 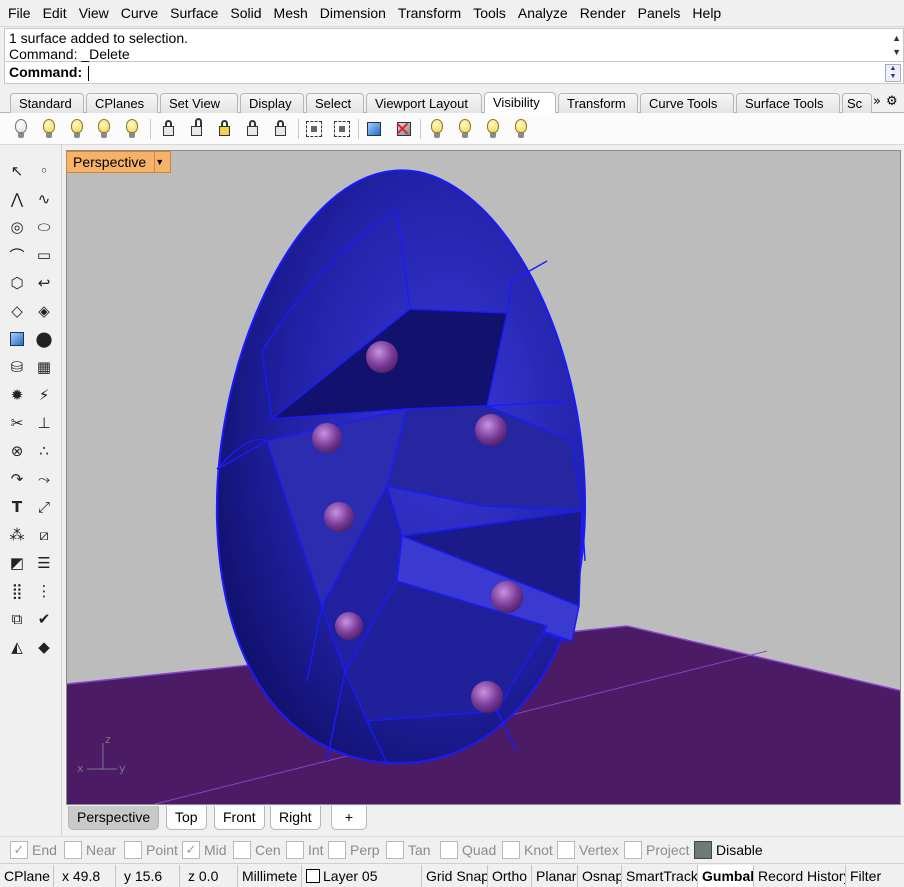 I want to click on check-icon: ✔, so click(x=44, y=619).